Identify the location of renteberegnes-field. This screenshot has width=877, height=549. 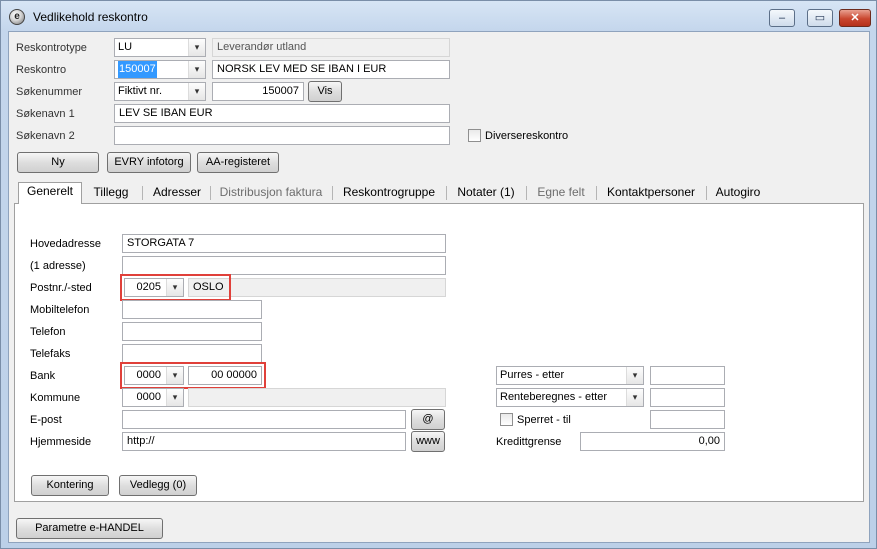
(687, 397).